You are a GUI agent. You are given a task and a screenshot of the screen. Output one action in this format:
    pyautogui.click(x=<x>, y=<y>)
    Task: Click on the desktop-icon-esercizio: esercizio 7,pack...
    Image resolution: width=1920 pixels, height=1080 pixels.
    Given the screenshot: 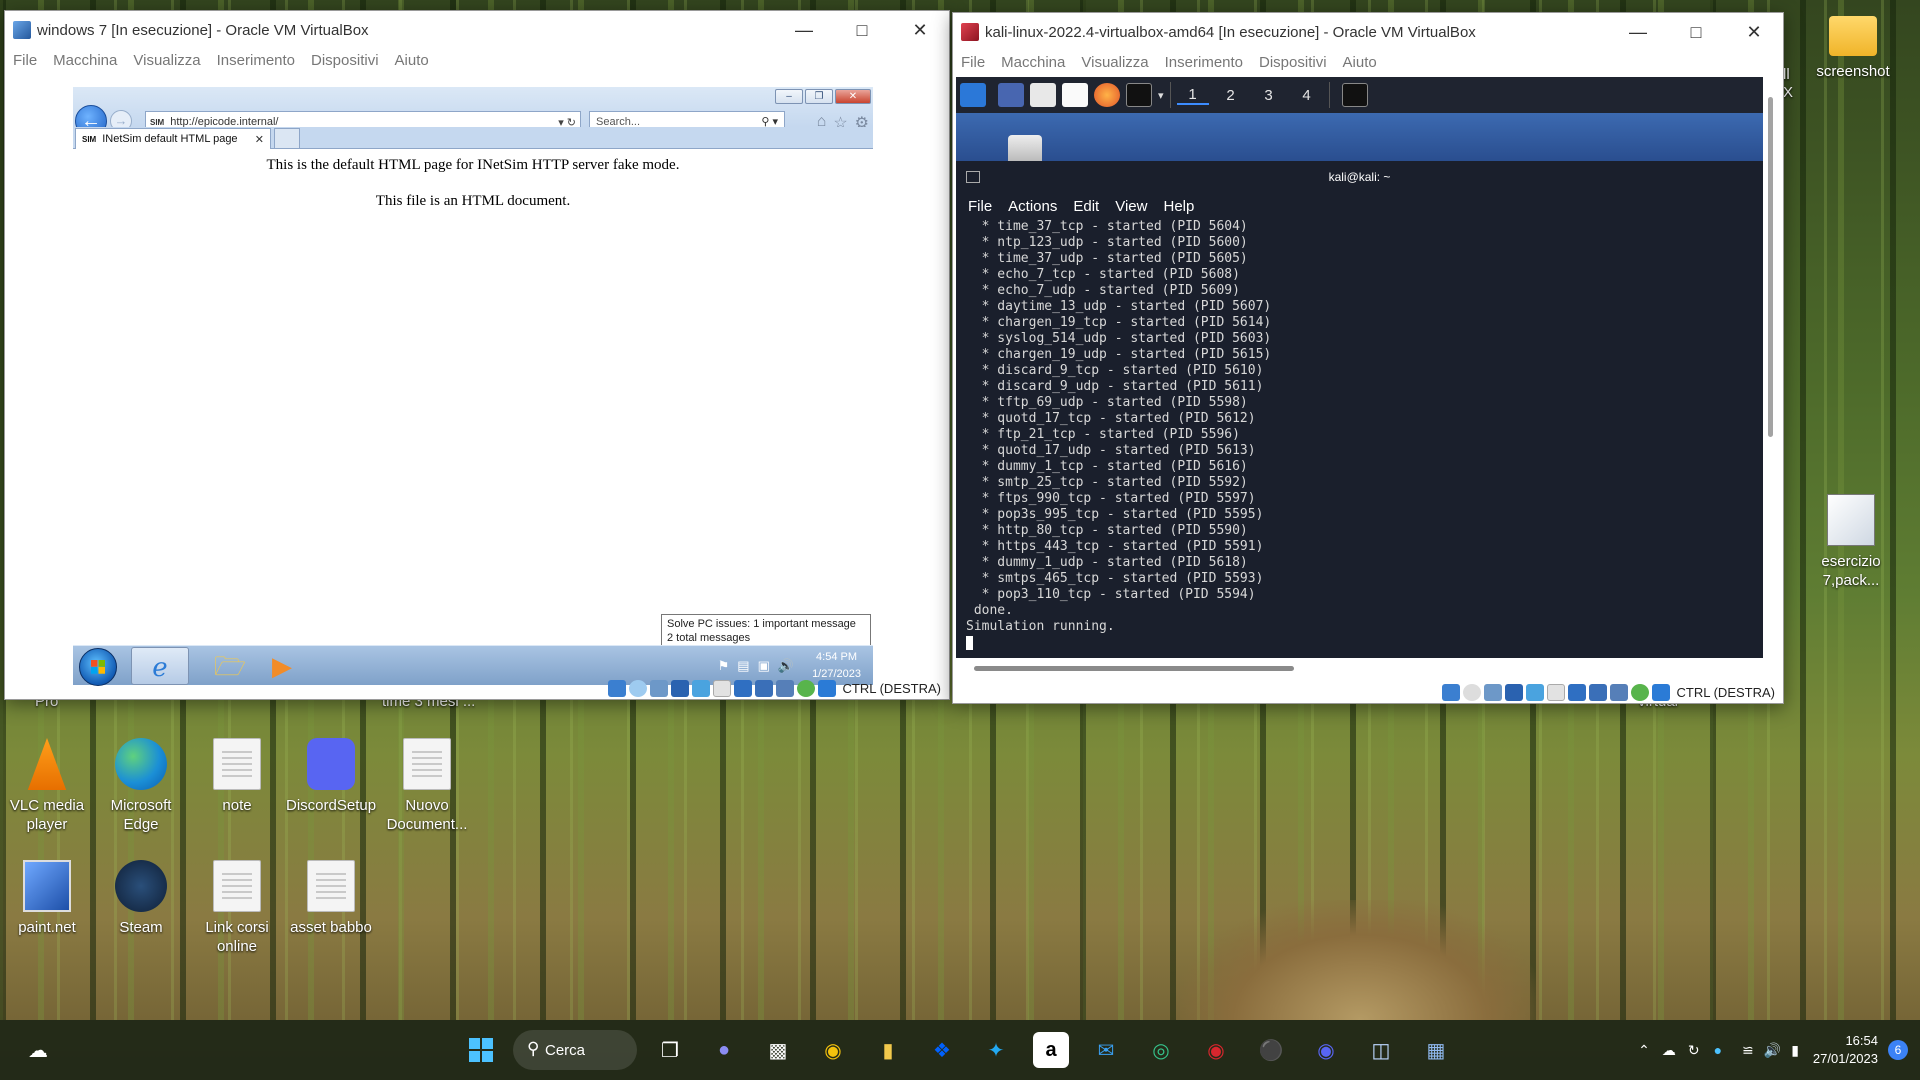 What is the action you would take?
    pyautogui.click(x=1851, y=542)
    